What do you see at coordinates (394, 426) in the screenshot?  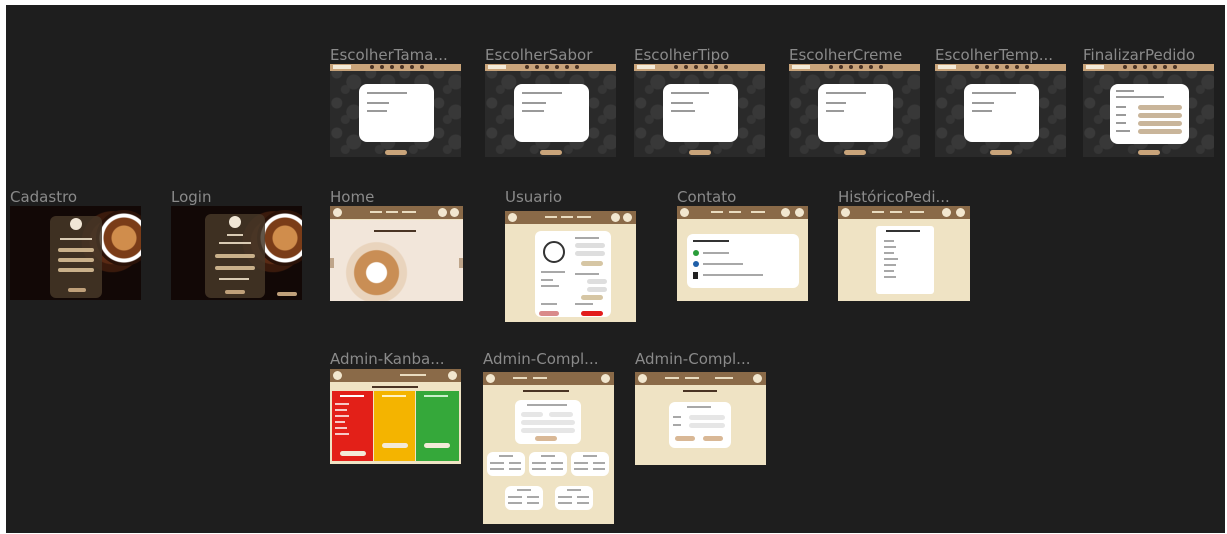 I see `kanban-column-yellow` at bounding box center [394, 426].